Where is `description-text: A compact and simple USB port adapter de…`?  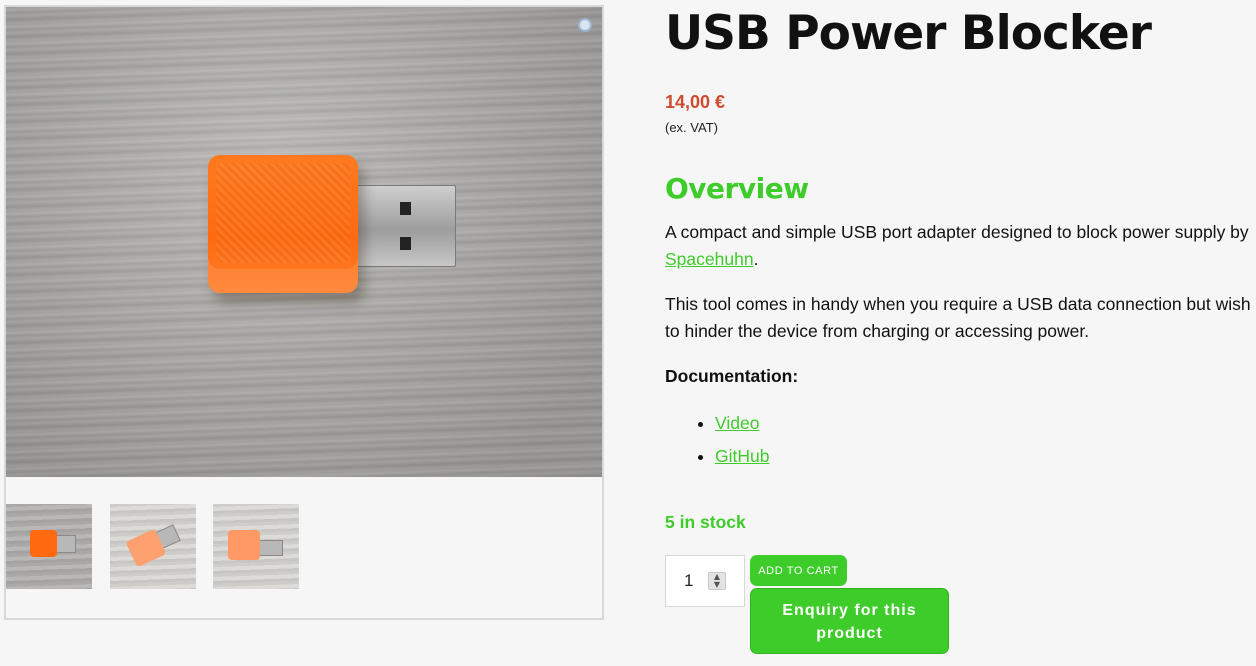
description-text: A compact and simple USB port adapter de… is located at coordinates (957, 232).